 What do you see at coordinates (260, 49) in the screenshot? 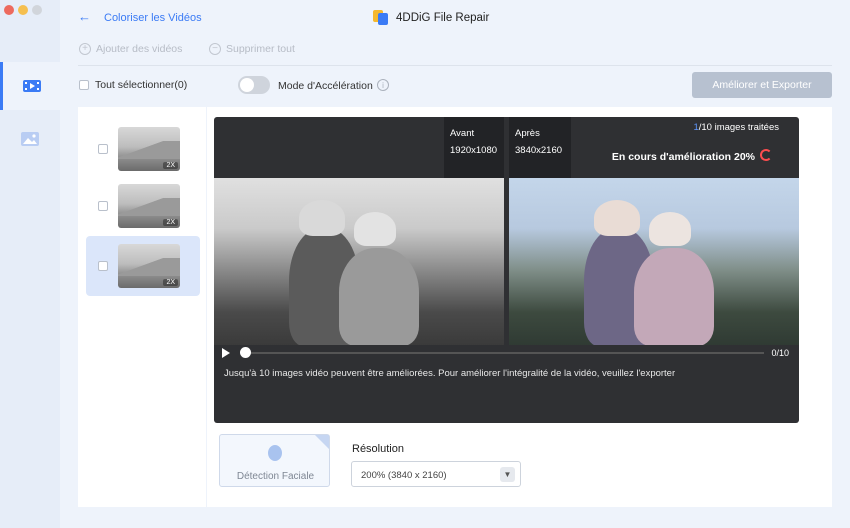
I see `remove-all-label: Supprimer tout` at bounding box center [260, 49].